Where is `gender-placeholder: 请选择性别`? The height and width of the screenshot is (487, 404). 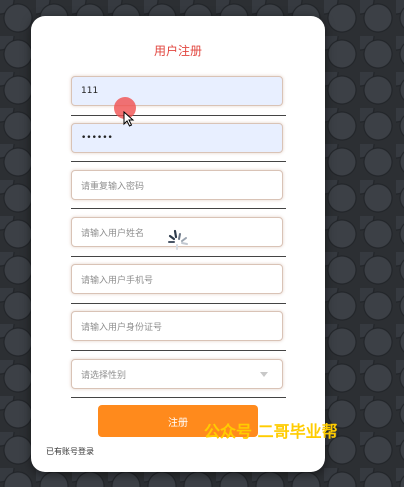 gender-placeholder: 请选择性别 is located at coordinates (104, 375).